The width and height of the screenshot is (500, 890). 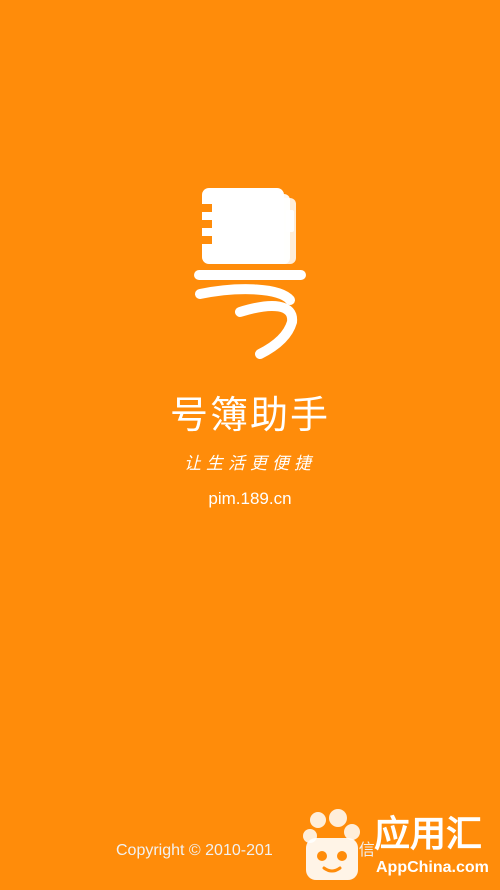 I want to click on appchina-site: AppChina.com, so click(x=432, y=867).